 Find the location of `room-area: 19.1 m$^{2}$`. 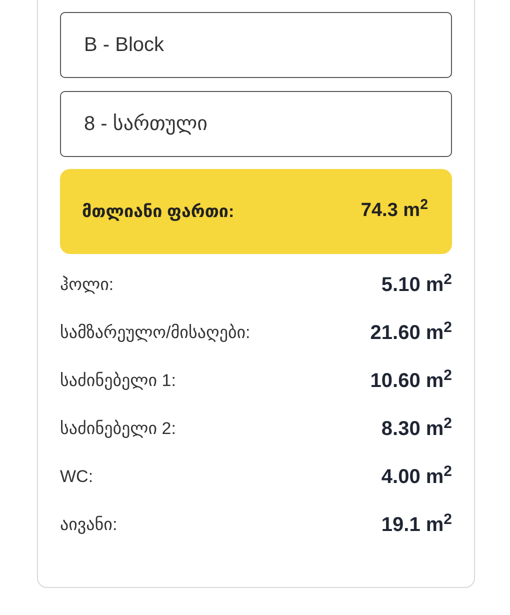

room-area: 19.1 m$^{2}$ is located at coordinates (416, 525).